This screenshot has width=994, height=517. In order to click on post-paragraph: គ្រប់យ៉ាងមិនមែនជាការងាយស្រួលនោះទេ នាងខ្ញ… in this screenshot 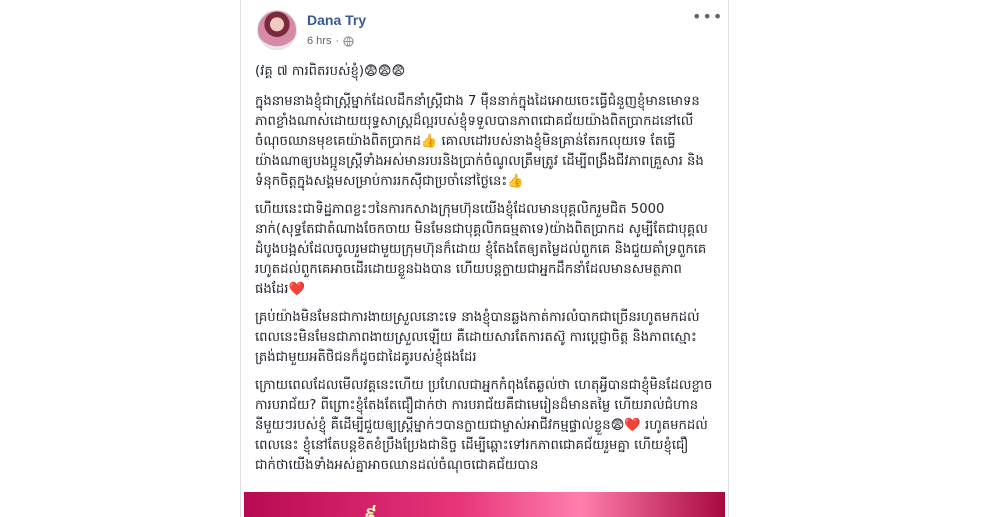, I will do `click(477, 337)`.